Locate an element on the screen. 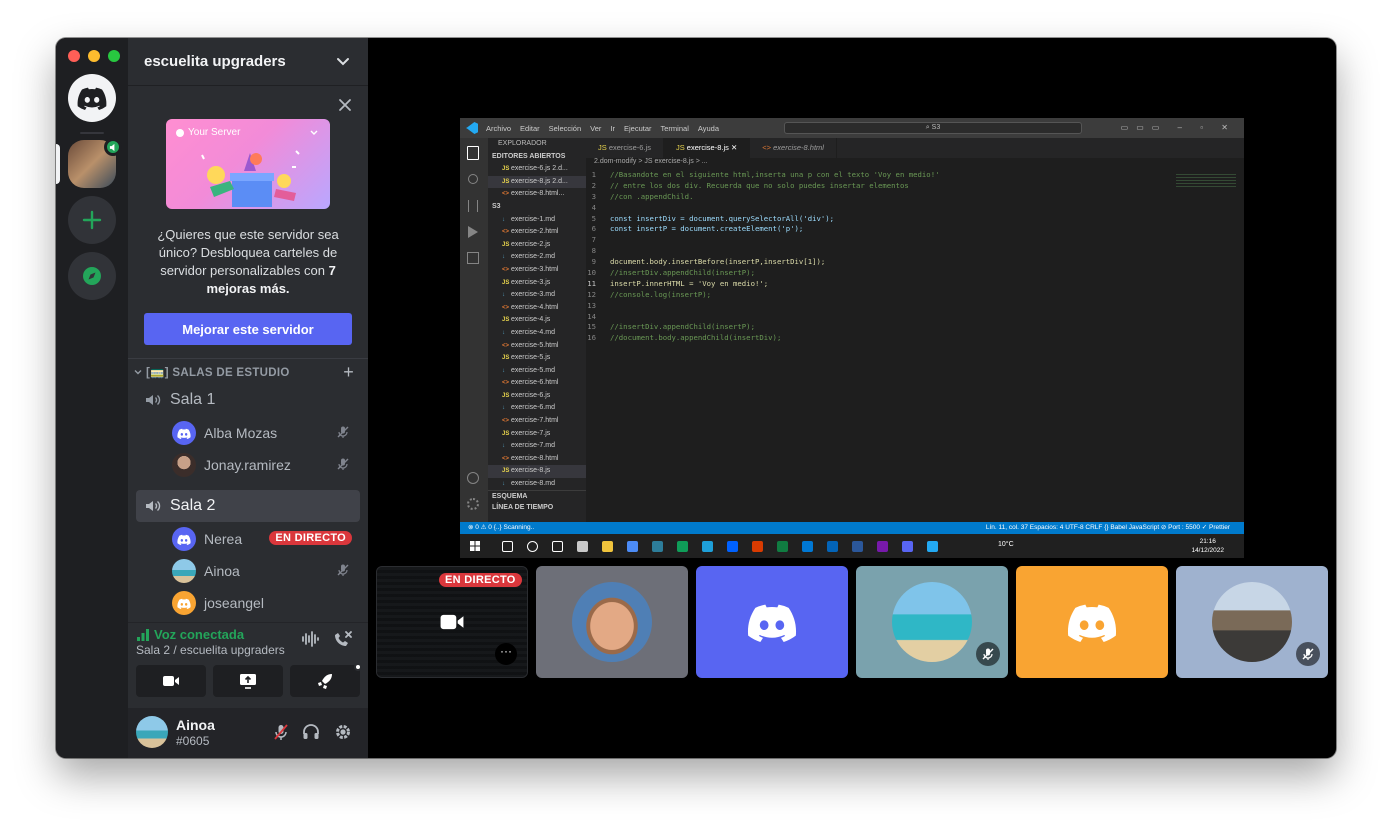  menu-item: Ver is located at coordinates (595, 128).